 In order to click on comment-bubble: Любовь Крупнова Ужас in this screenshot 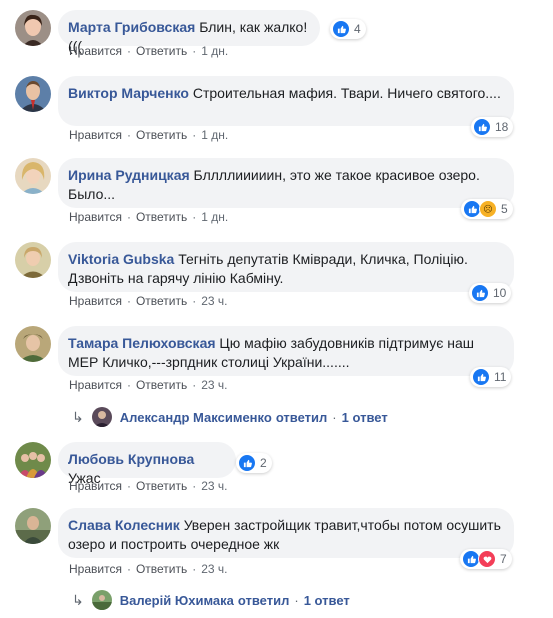, I will do `click(147, 464)`.